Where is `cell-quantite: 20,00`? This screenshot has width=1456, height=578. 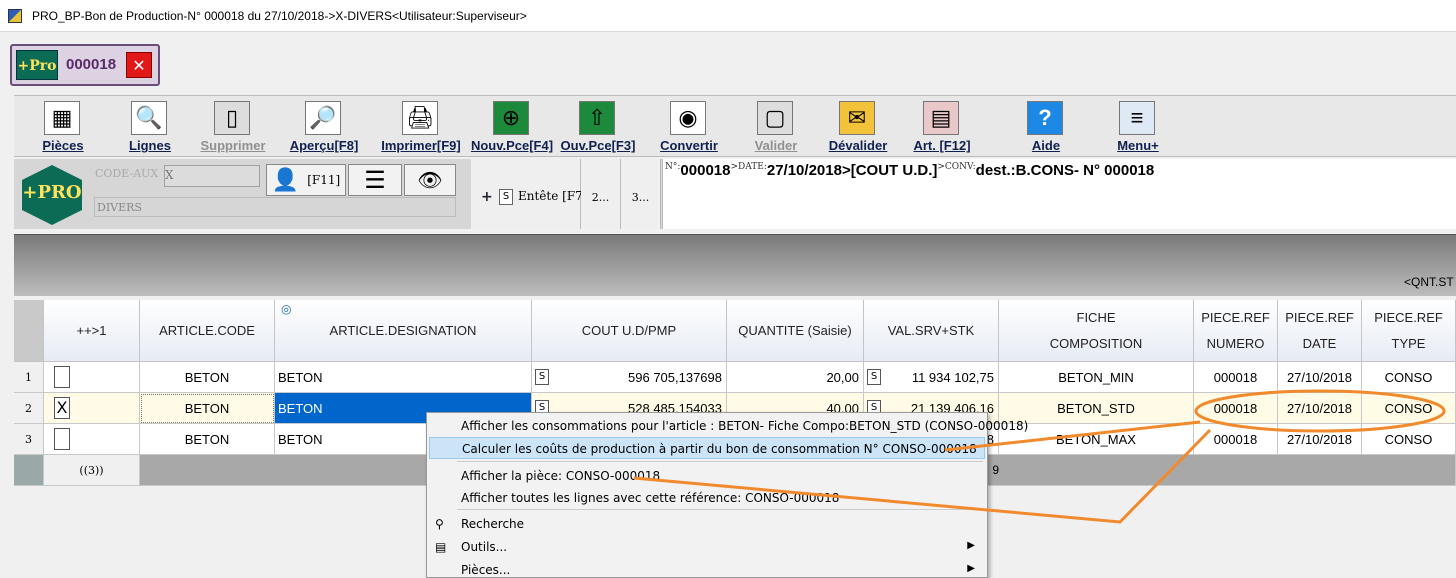
cell-quantite: 20,00 is located at coordinates (795, 377).